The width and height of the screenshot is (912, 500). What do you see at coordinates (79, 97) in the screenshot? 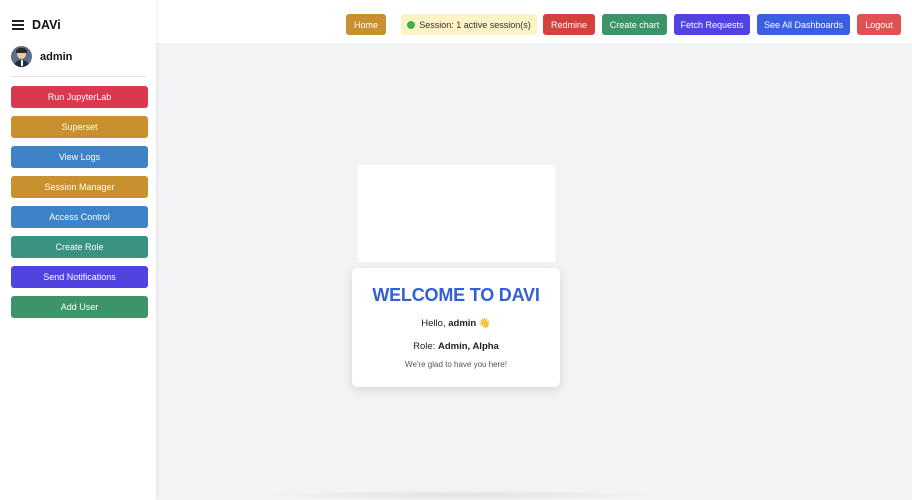
I see `run-jupyterlab-button: Run JupyterLab` at bounding box center [79, 97].